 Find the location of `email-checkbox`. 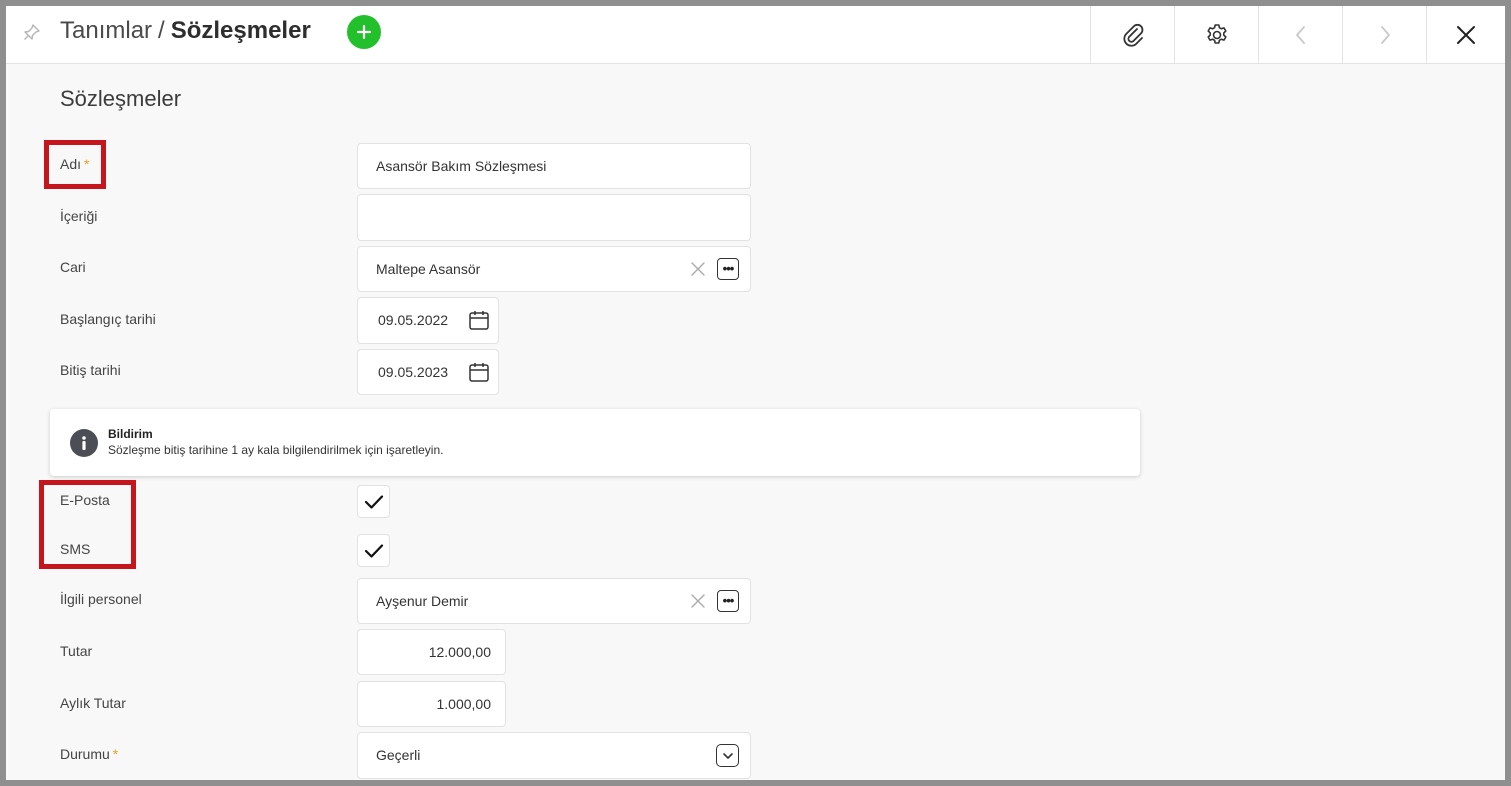

email-checkbox is located at coordinates (373, 501).